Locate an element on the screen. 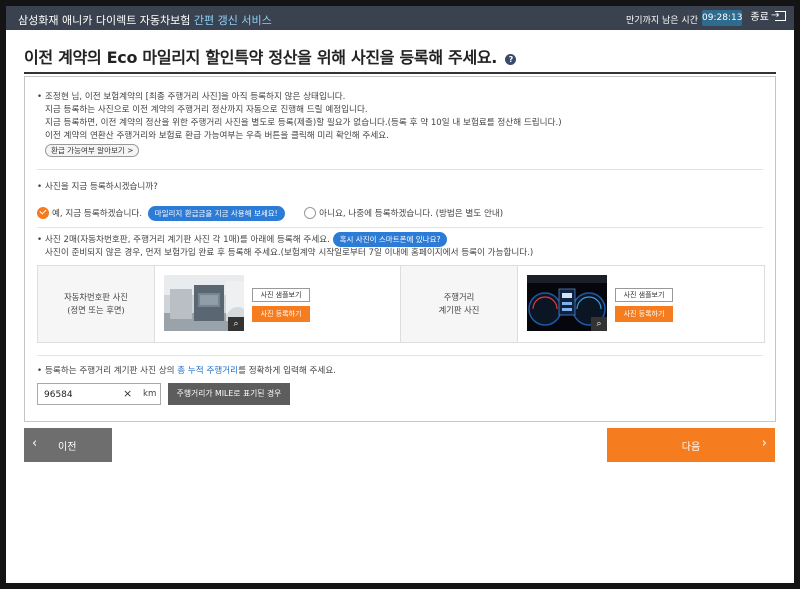 Image resolution: width=800 pixels, height=589 pixels. help-icon: ? is located at coordinates (511, 59).